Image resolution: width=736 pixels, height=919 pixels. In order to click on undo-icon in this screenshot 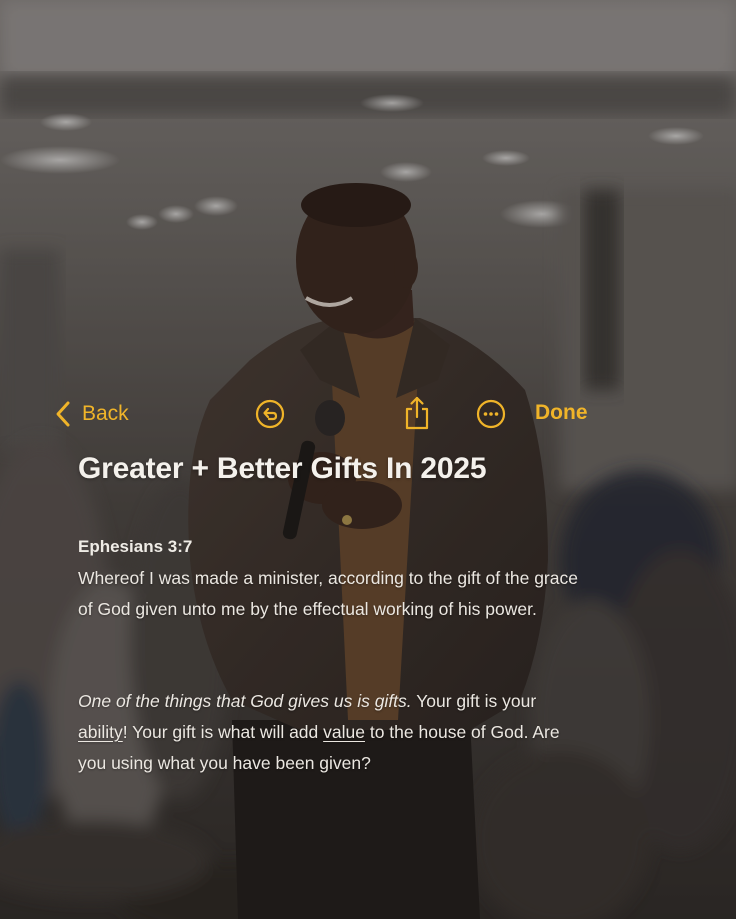, I will do `click(270, 414)`.